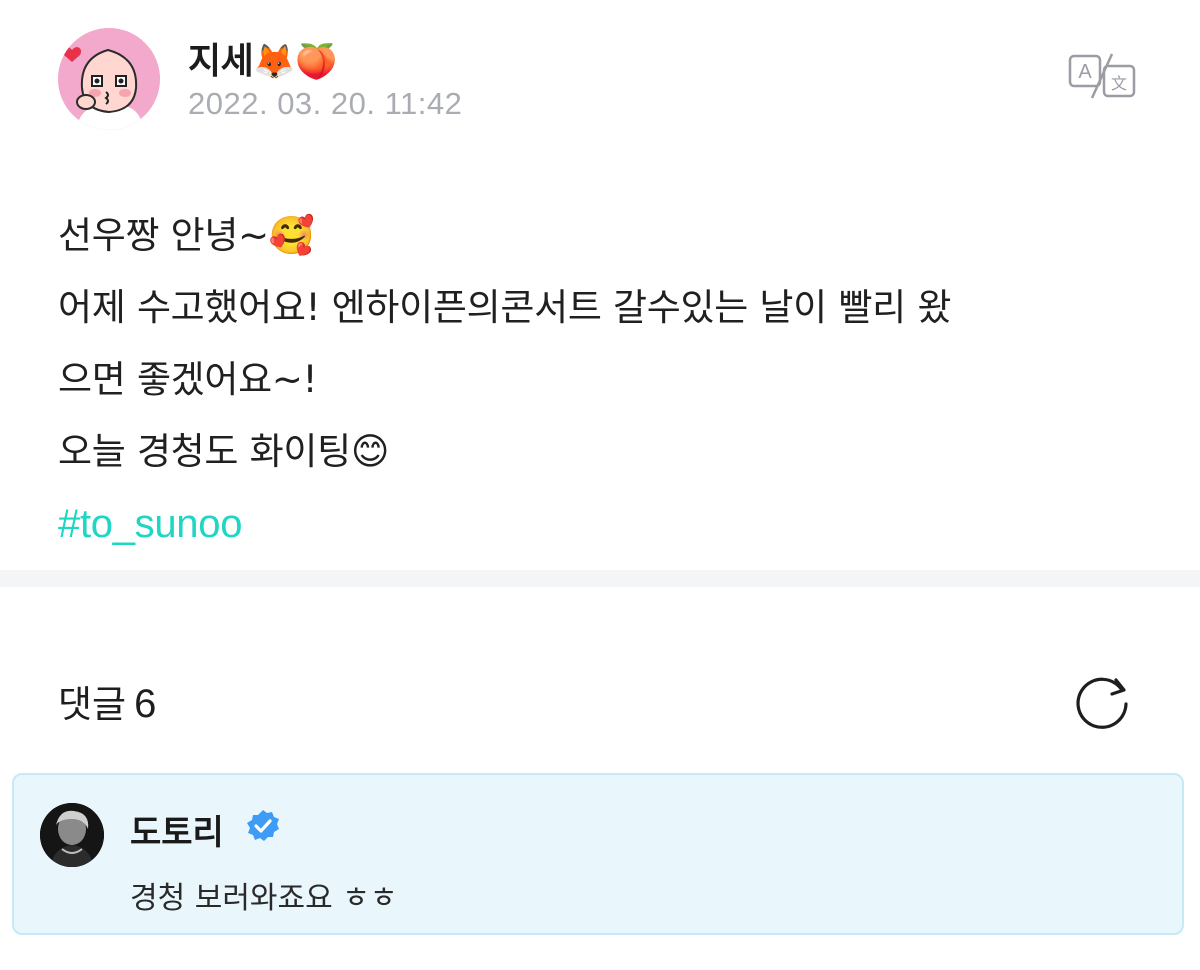  I want to click on author-name-text: 지세, so click(221, 61).